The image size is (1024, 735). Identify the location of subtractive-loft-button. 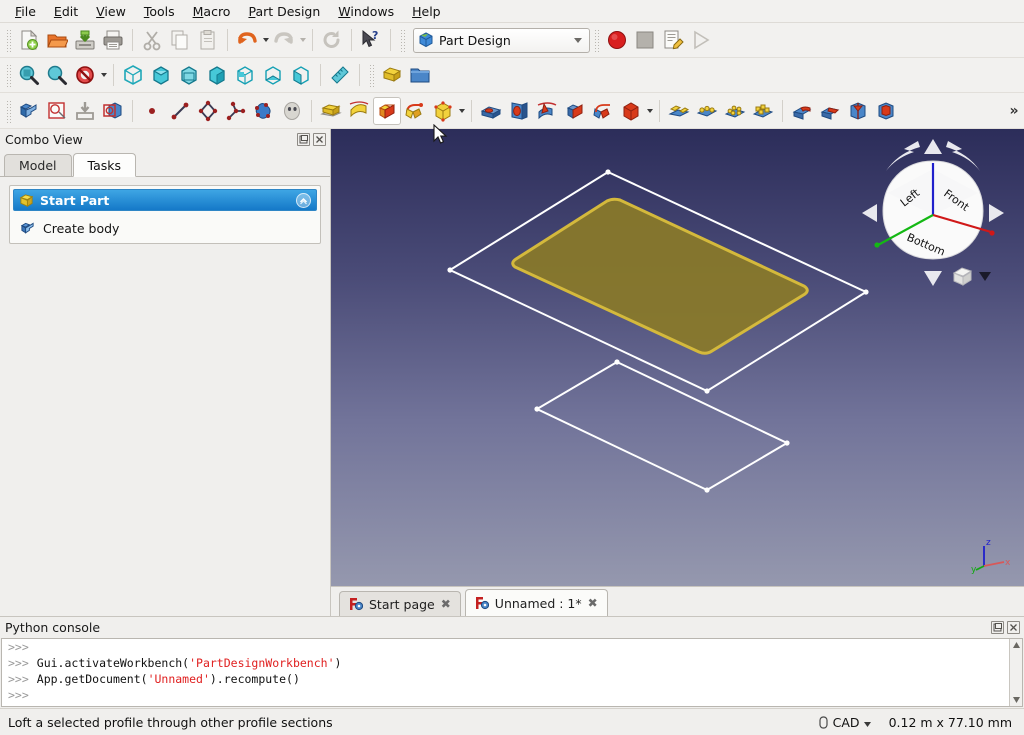
(575, 111).